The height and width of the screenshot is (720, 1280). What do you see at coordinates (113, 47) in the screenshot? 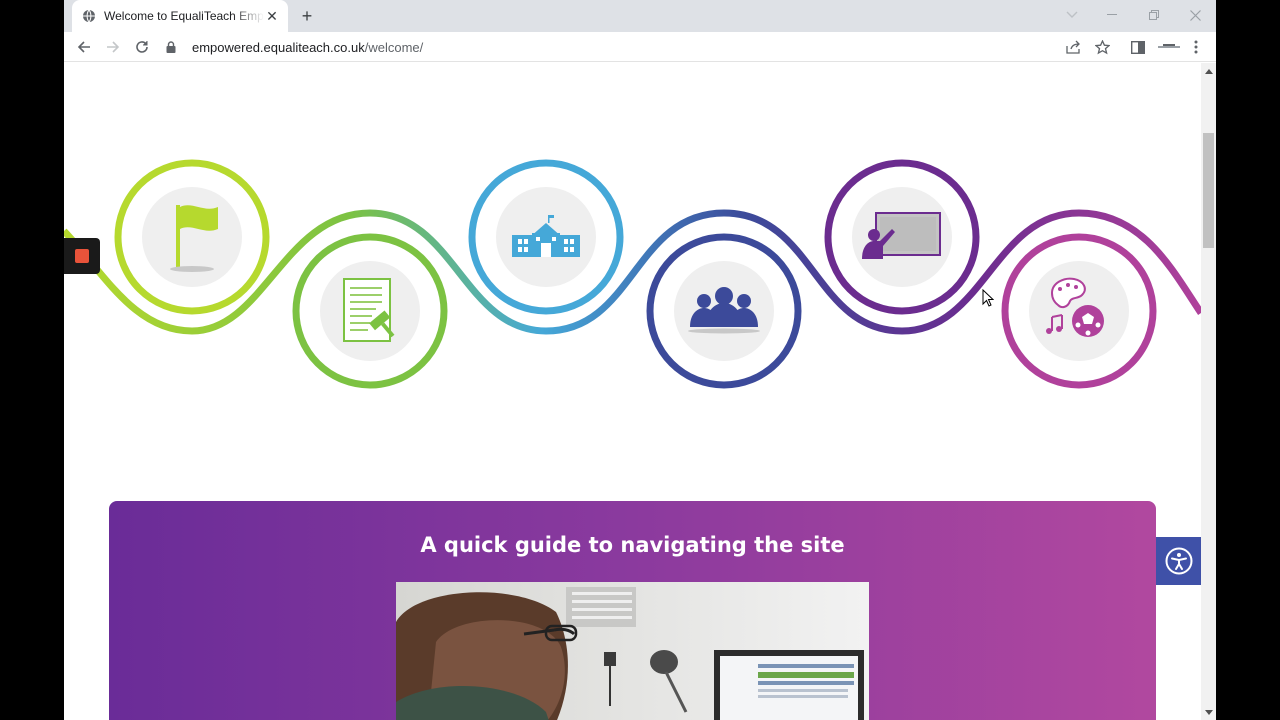
I see `forward-arrow-icon` at bounding box center [113, 47].